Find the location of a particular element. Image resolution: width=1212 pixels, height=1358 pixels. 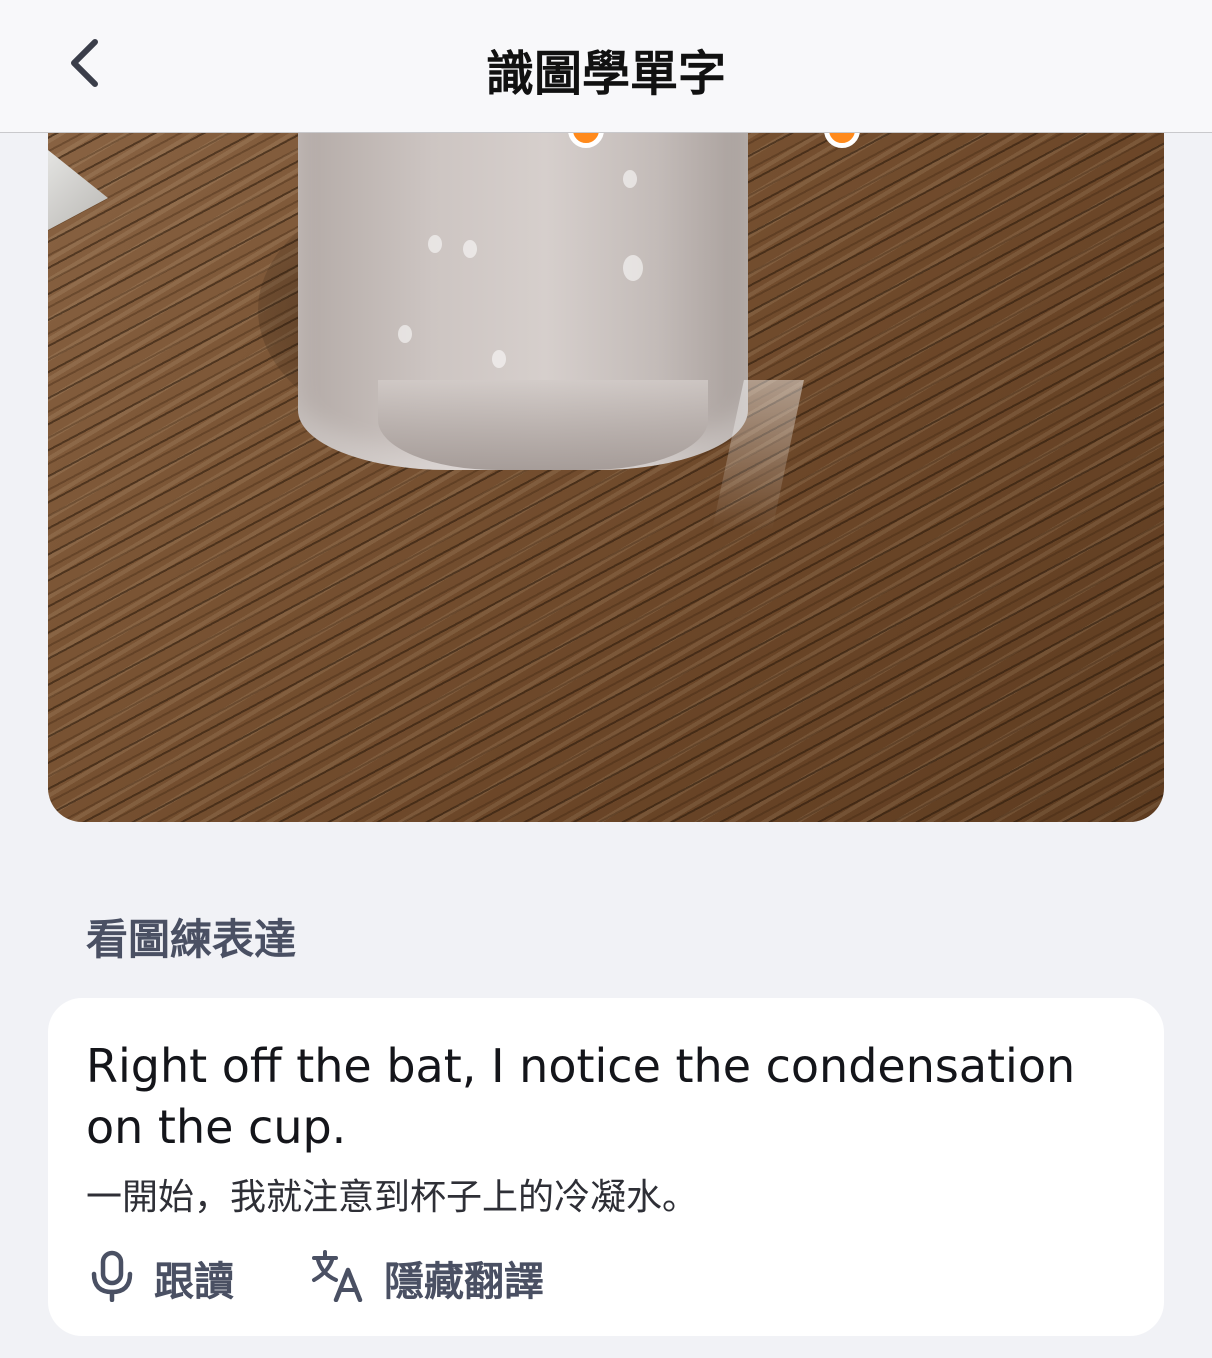

repeat-after-button: 跟讀 is located at coordinates (161, 1278).